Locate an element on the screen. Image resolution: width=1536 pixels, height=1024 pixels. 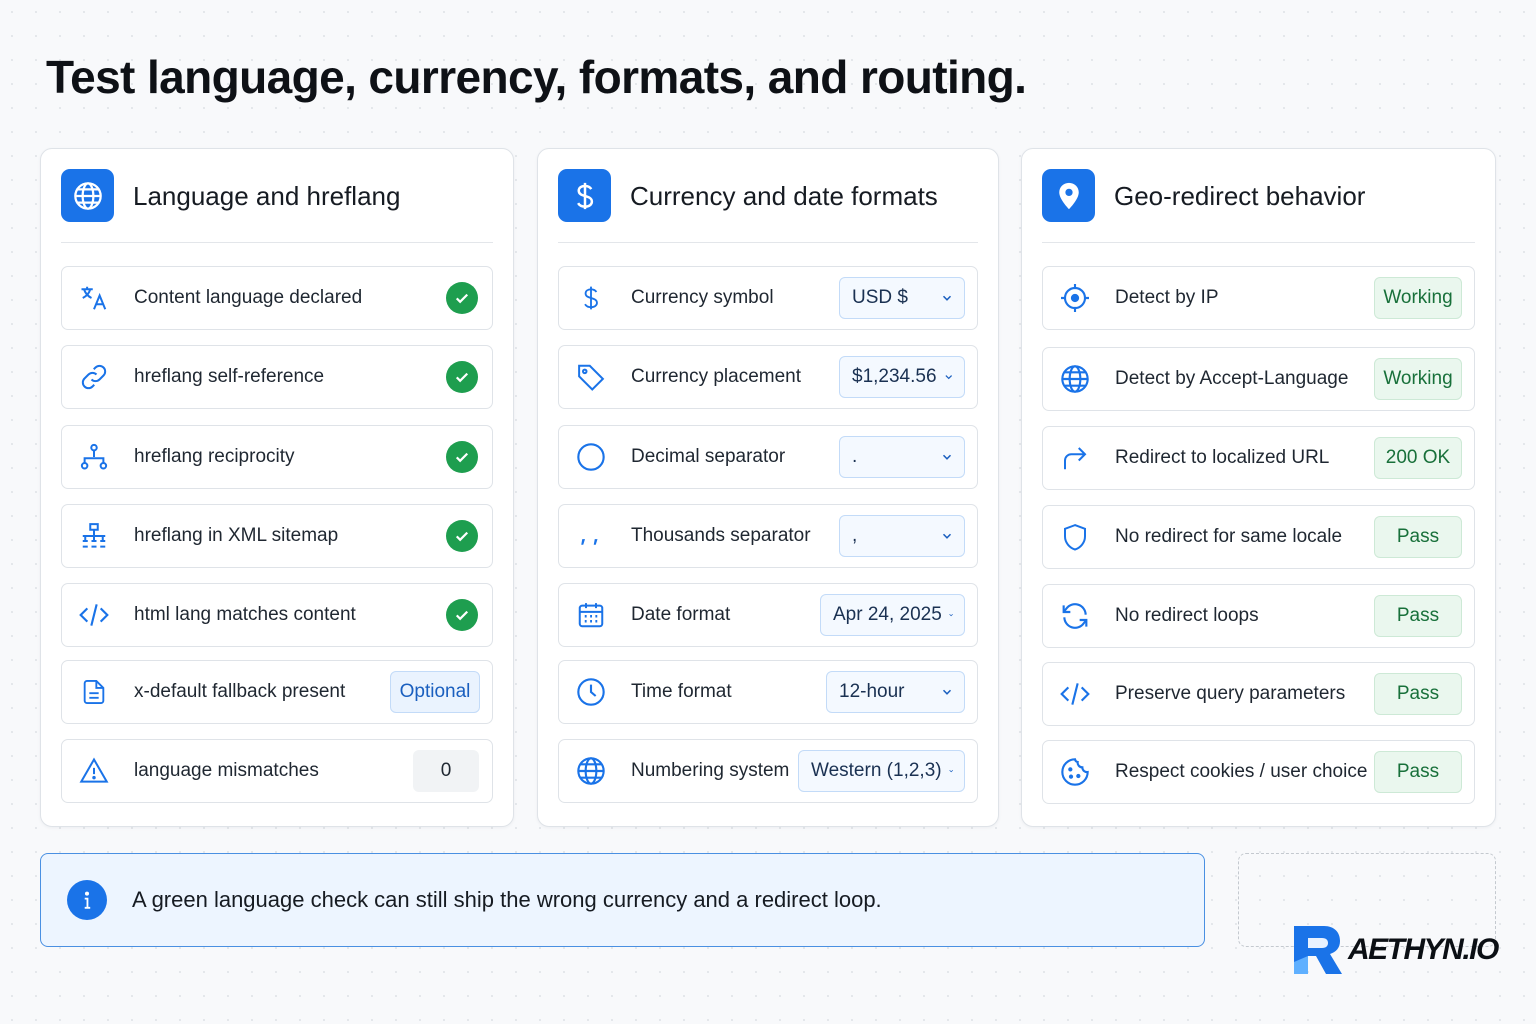
panel-title: Currency and date formats is located at coordinates (784, 196).